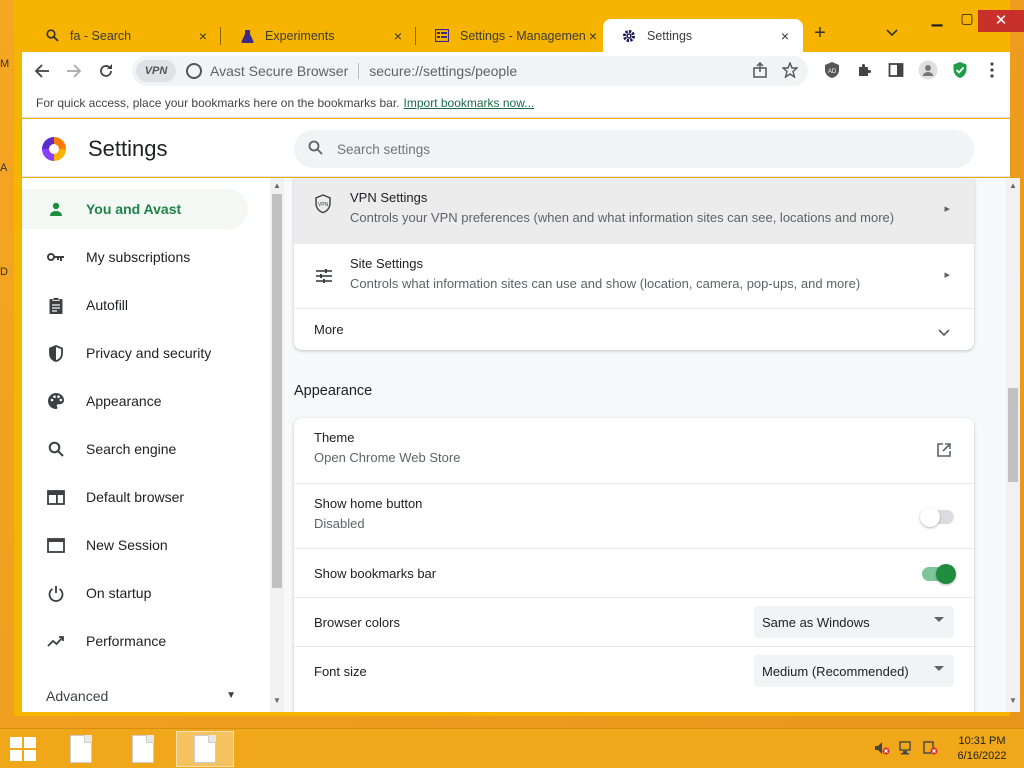 The image size is (1024, 768). What do you see at coordinates (930, 517) in the screenshot?
I see `toggle-knob` at bounding box center [930, 517].